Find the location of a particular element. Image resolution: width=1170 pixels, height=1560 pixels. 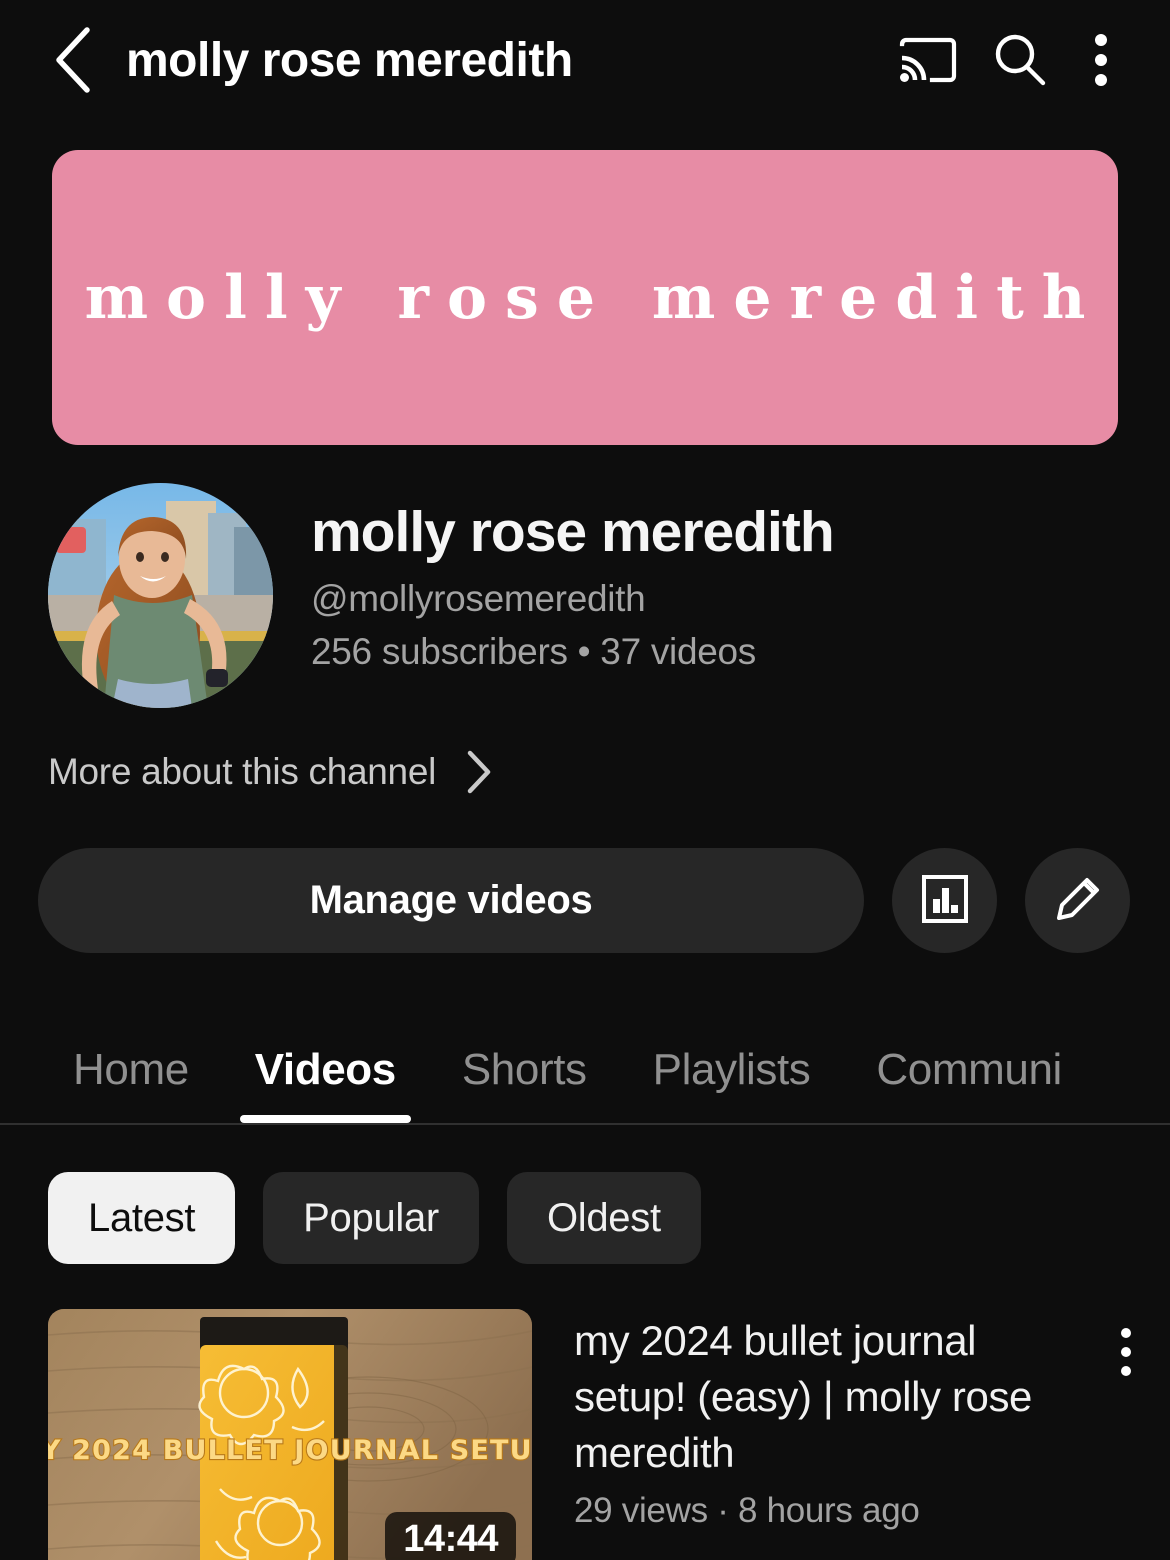

manage-videos-button: Manage videos is located at coordinates (451, 900).